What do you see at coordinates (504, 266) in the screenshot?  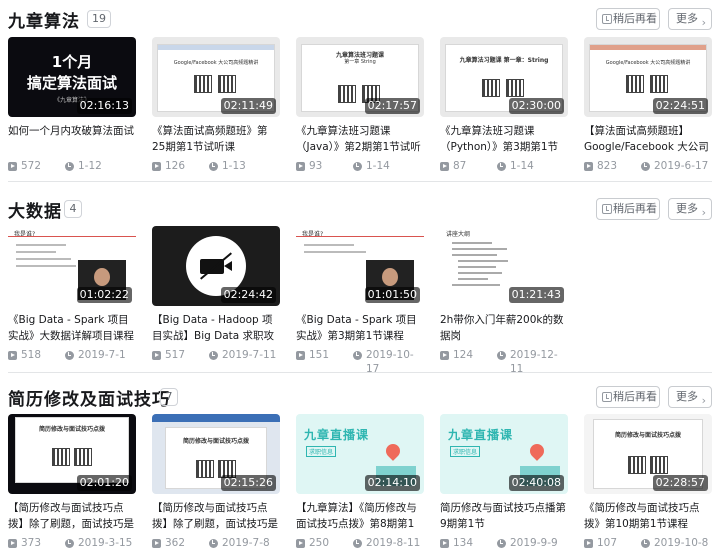 I see `video-thumbnail: 讲座大纲 01:21:43` at bounding box center [504, 266].